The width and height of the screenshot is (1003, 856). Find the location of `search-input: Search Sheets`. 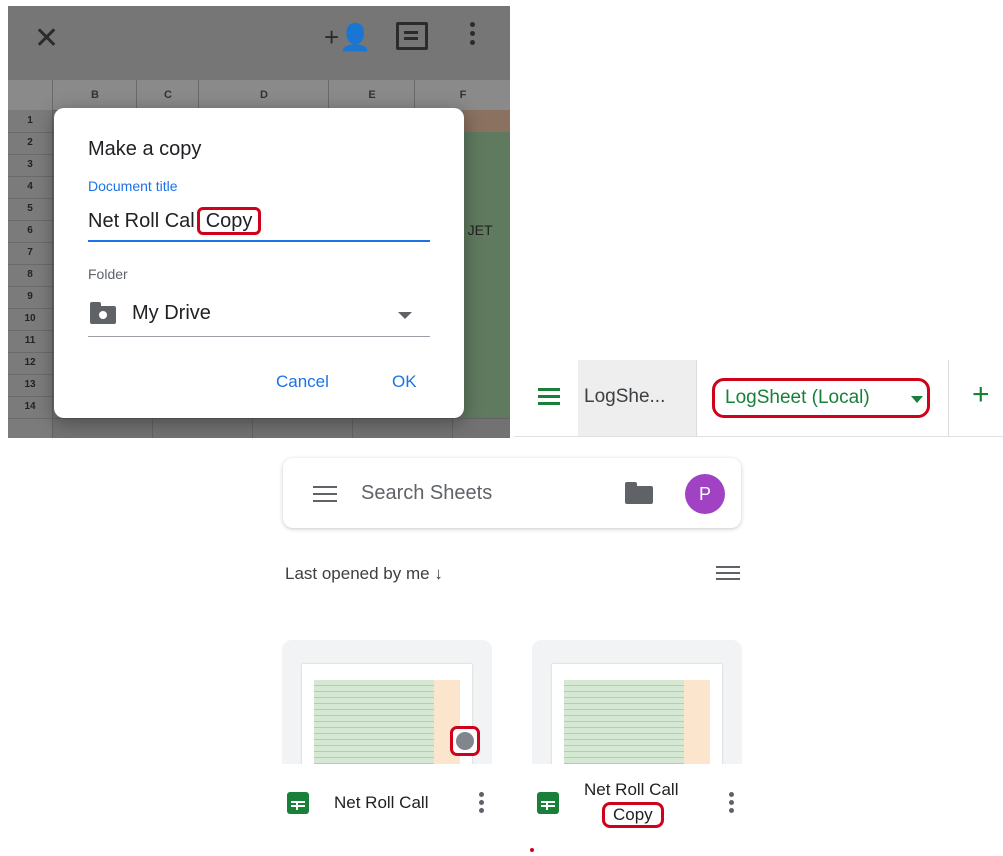

search-input: Search Sheets is located at coordinates (426, 493).